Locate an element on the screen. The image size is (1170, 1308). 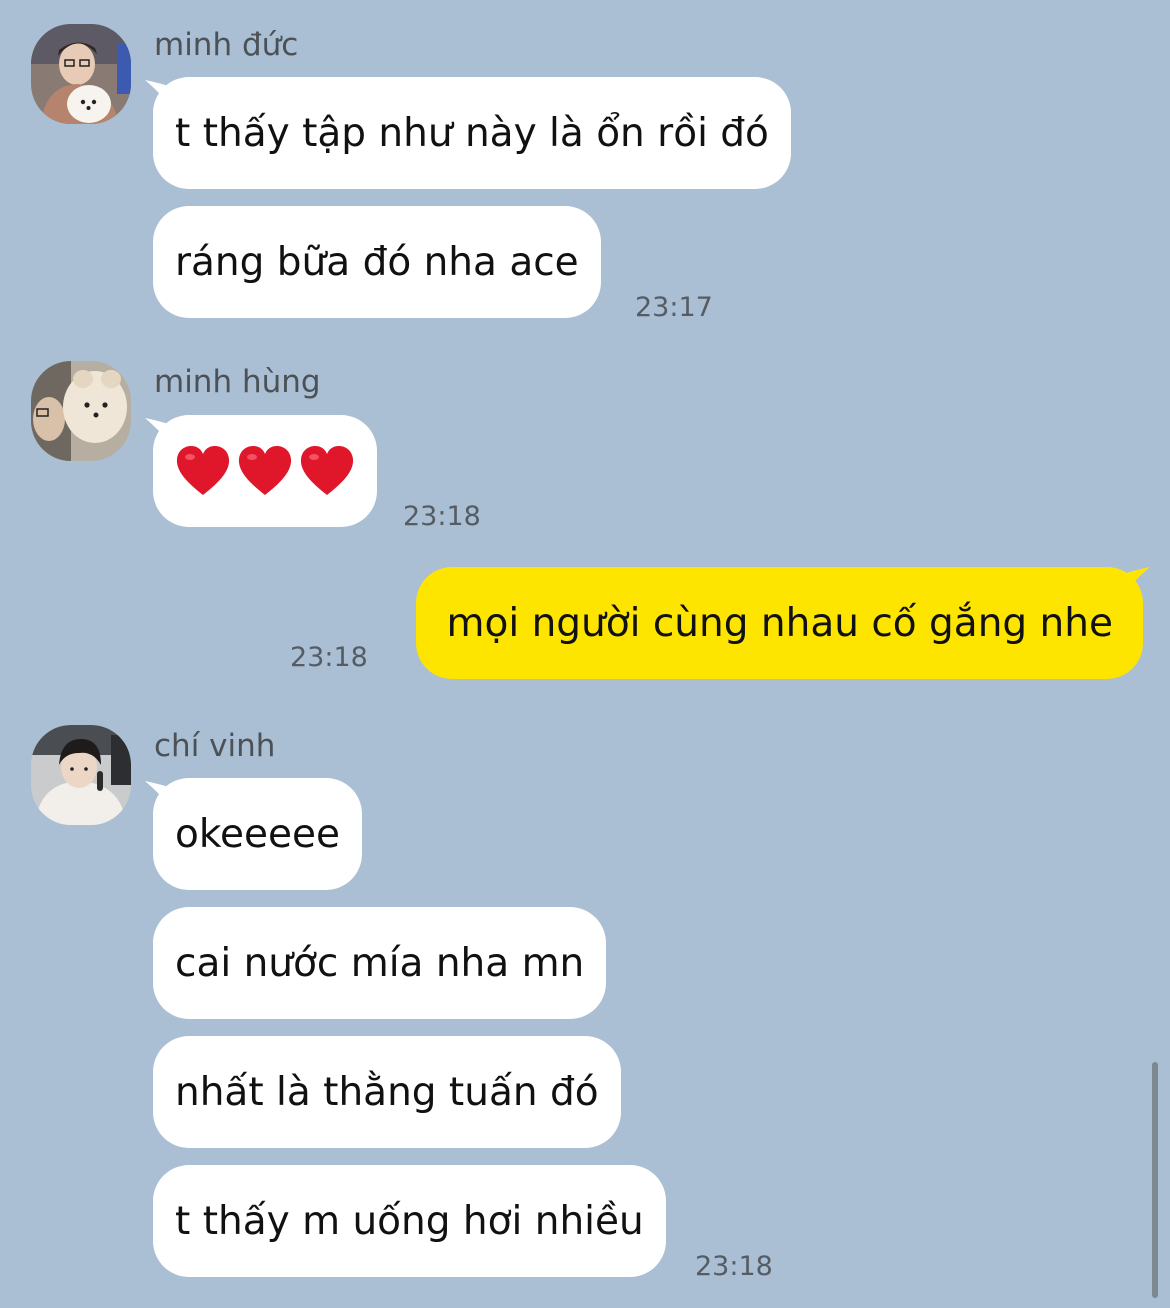
message-bubble: nhất là thằng tuấn đó is located at coordinates (387, 1092).